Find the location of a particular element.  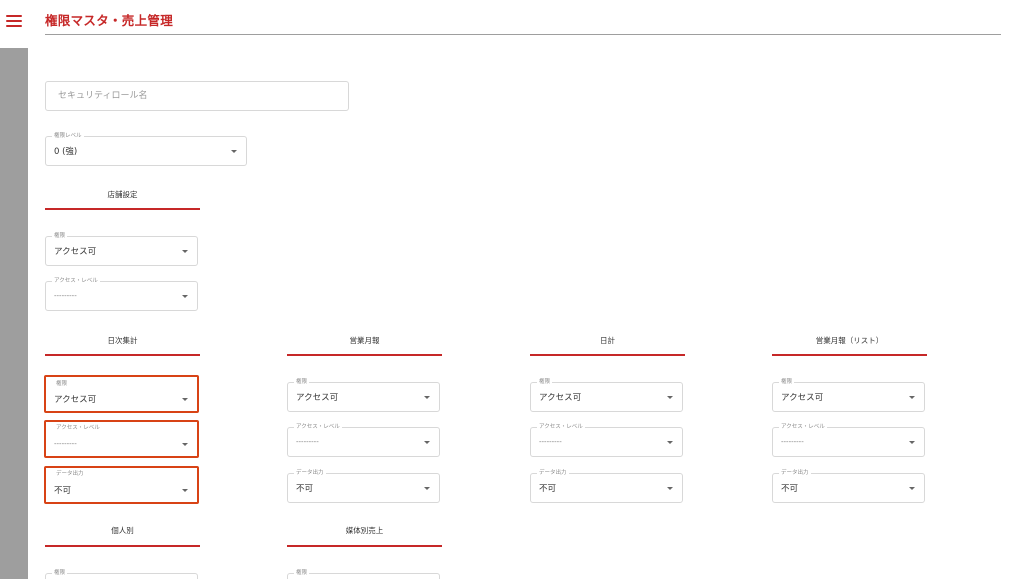

monthly-report-list-data-output-value: 不可 is located at coordinates (790, 489).